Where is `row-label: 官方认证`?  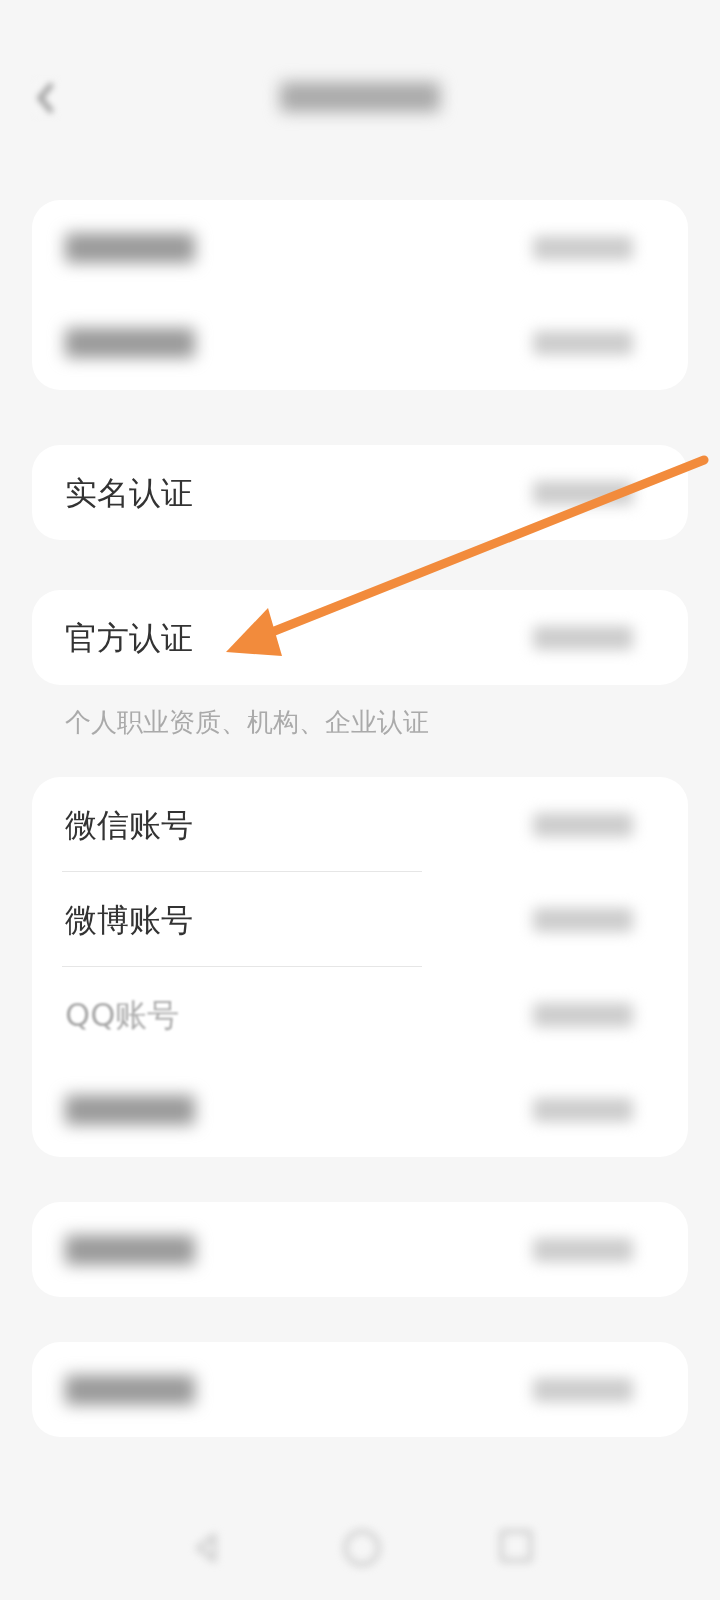 row-label: 官方认证 is located at coordinates (129, 637).